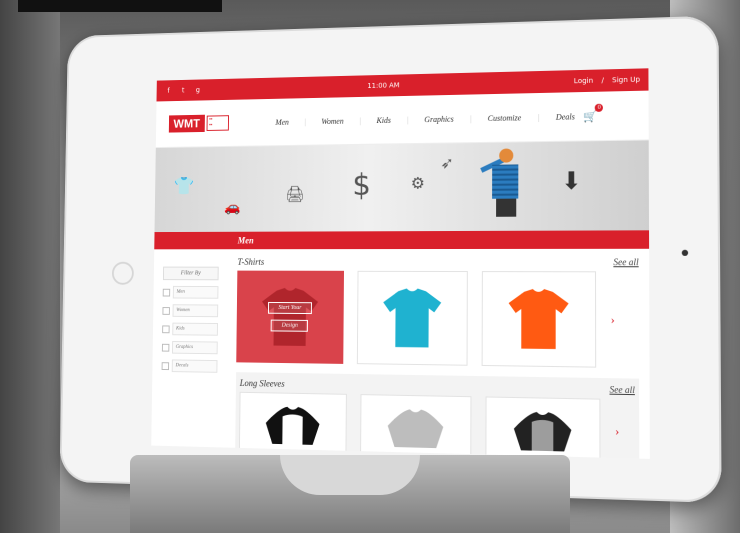  Describe the element at coordinates (583, 81) in the screenshot. I see `login-link: Login` at that location.